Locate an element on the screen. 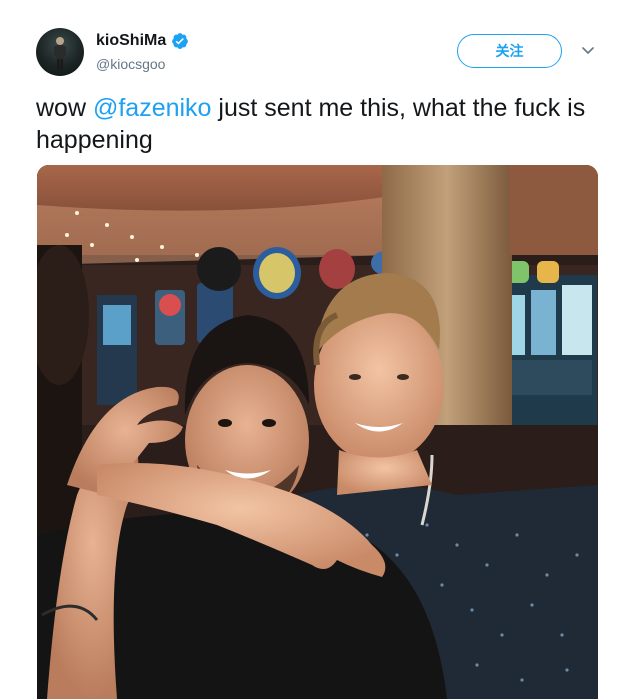 This screenshot has width=623, height=699. user-handle: @kiocsgoo is located at coordinates (142, 64).